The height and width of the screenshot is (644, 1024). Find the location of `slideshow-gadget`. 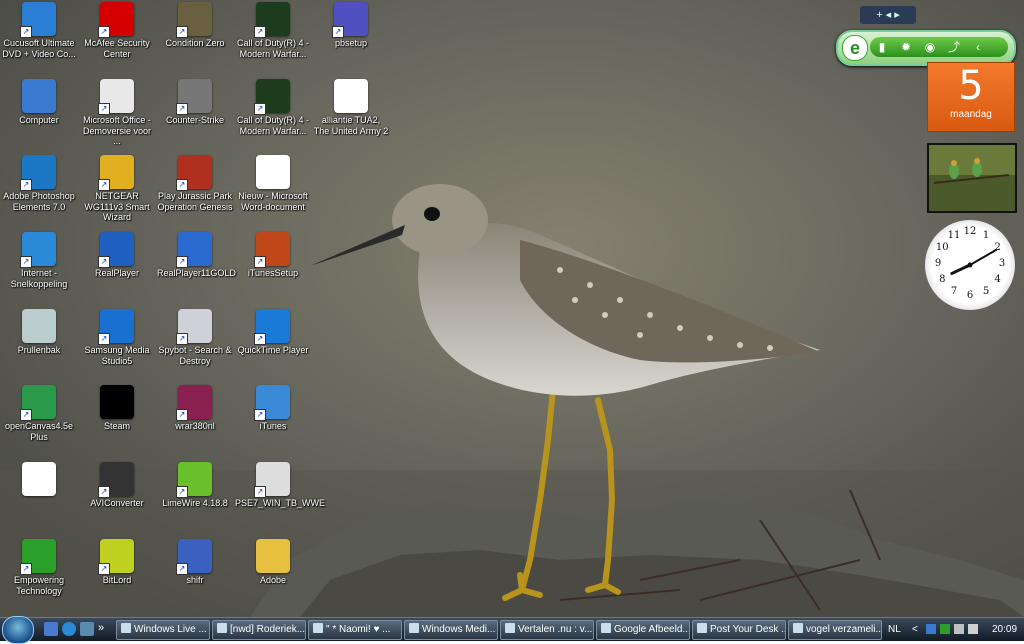

slideshow-gadget is located at coordinates (972, 178).